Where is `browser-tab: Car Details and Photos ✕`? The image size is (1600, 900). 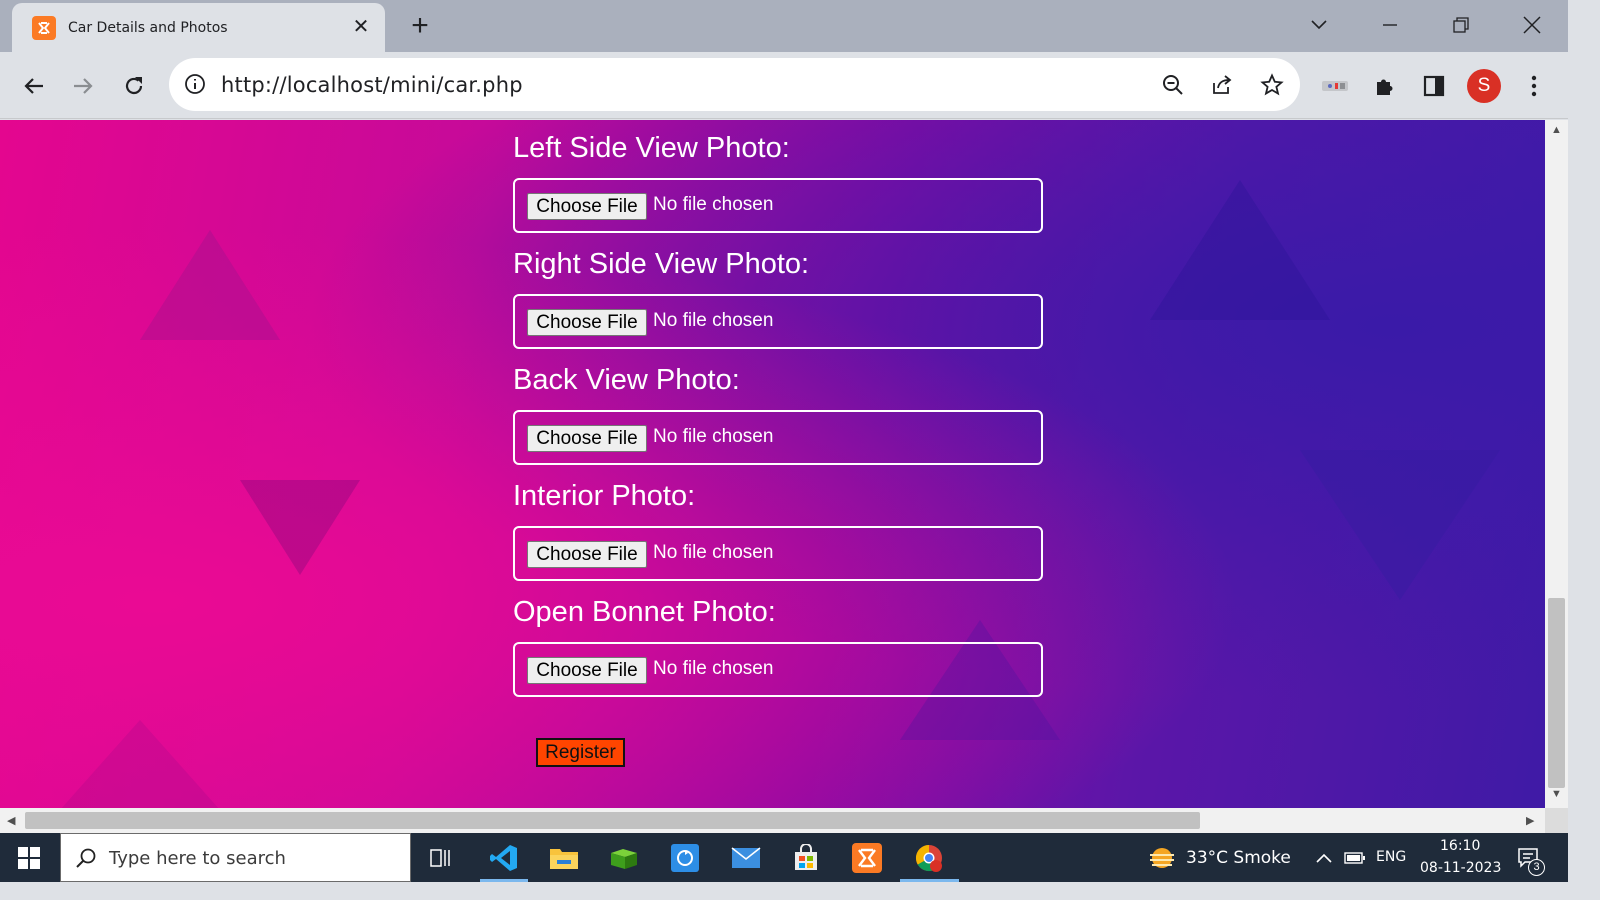 browser-tab: Car Details and Photos ✕ is located at coordinates (198, 27).